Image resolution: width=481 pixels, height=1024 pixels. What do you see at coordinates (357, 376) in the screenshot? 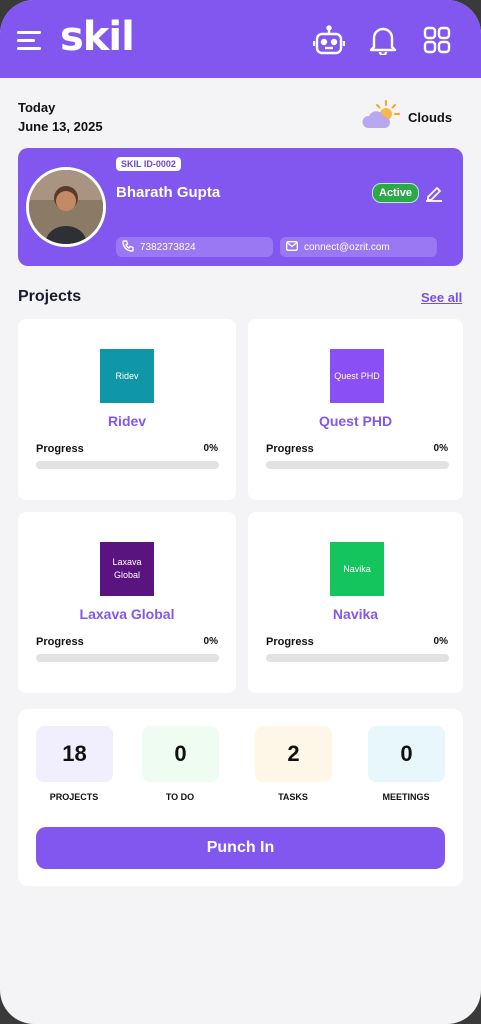
I see `project-logo: Quest PHD` at bounding box center [357, 376].